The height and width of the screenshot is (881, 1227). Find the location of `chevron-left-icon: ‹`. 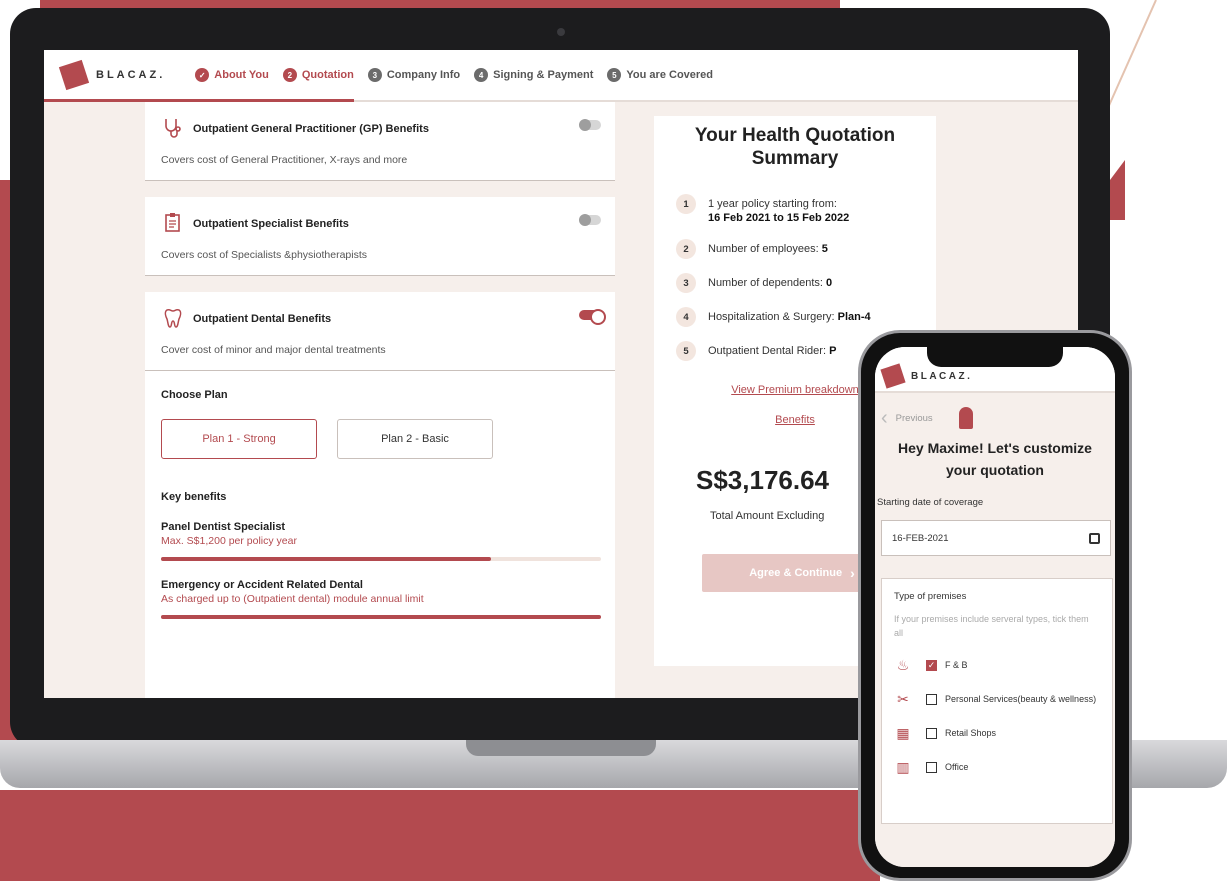

chevron-left-icon: ‹ is located at coordinates (884, 418).